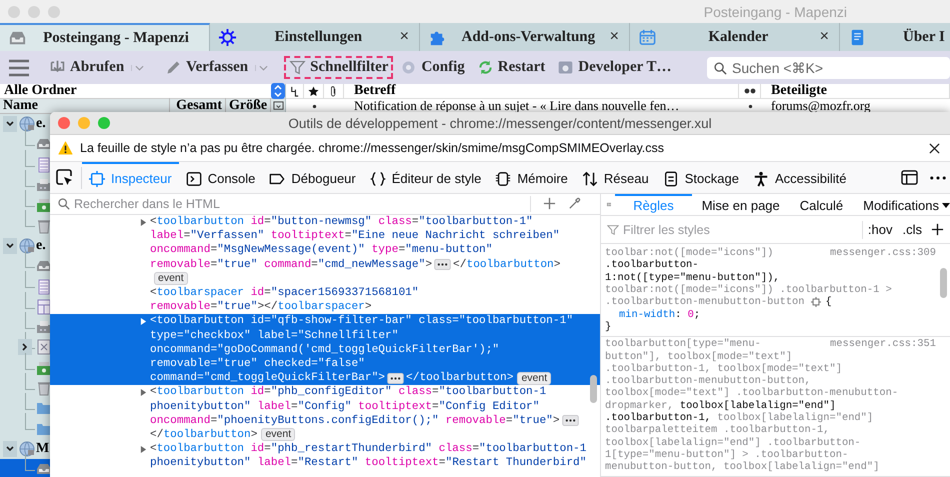 The height and width of the screenshot is (477, 950). What do you see at coordinates (683, 344) in the screenshot?
I see `selector-text: toolbarbutton[type="menu-` at bounding box center [683, 344].